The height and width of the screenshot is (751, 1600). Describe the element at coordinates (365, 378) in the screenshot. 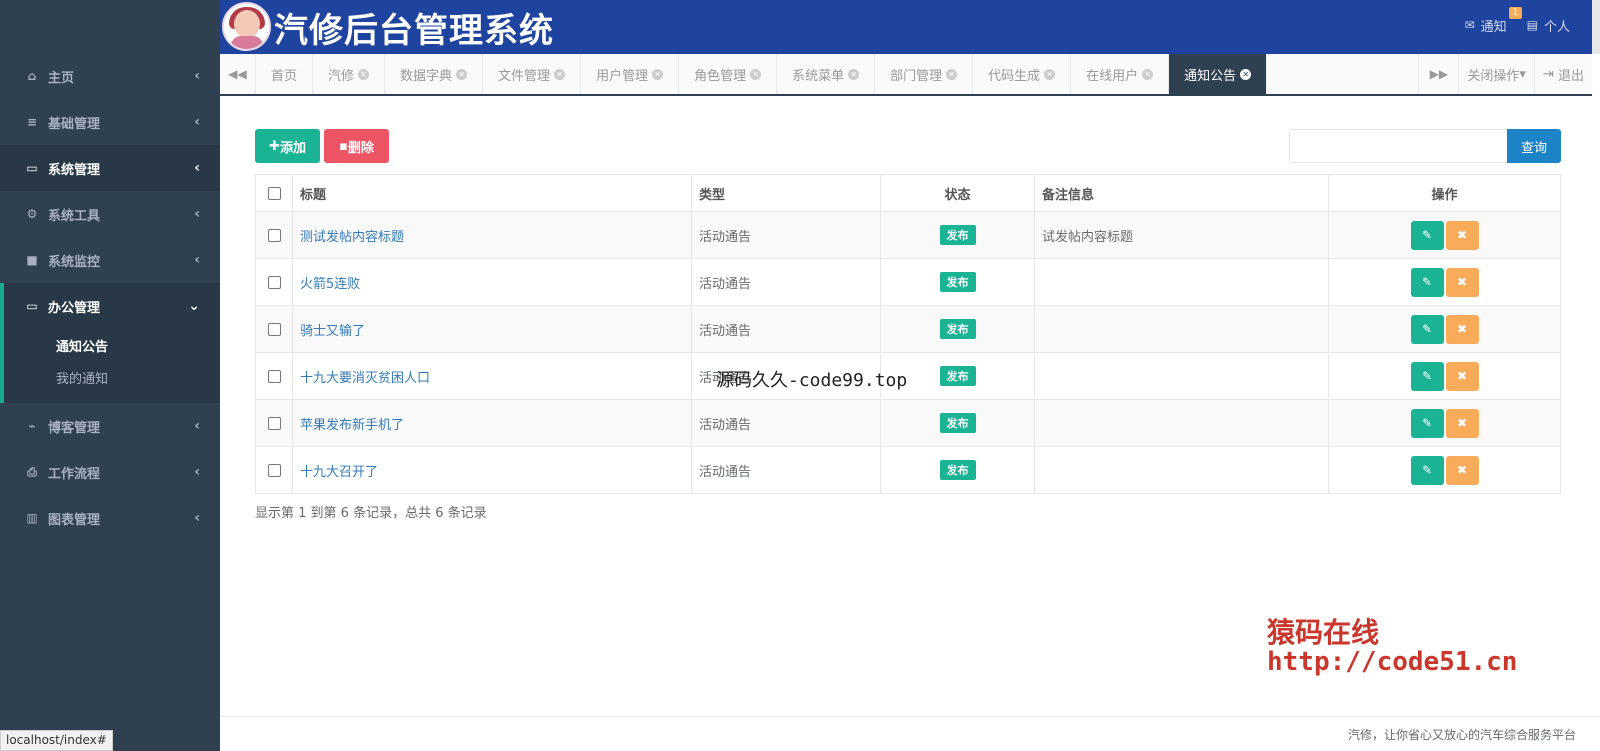

I see `title-link: 十九大要消灭贫困人口` at that location.